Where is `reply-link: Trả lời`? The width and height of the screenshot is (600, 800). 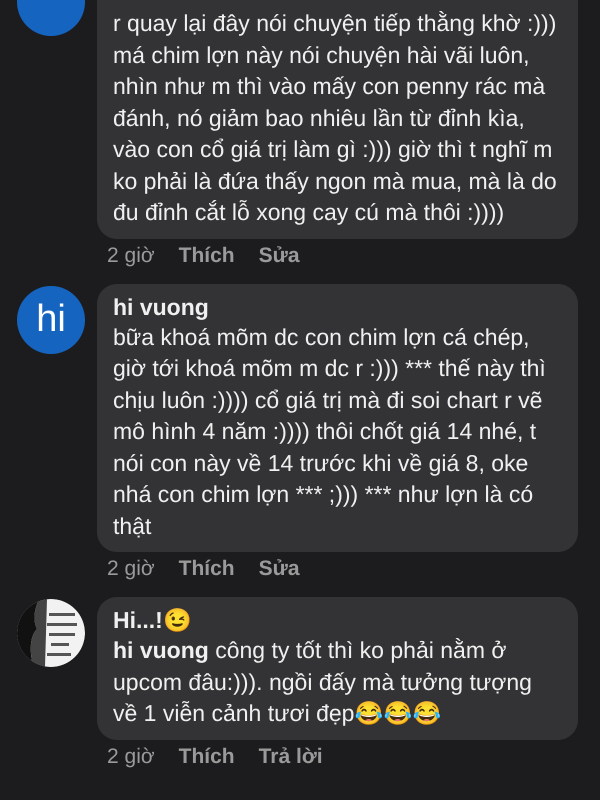 reply-link: Trả lời is located at coordinates (290, 756).